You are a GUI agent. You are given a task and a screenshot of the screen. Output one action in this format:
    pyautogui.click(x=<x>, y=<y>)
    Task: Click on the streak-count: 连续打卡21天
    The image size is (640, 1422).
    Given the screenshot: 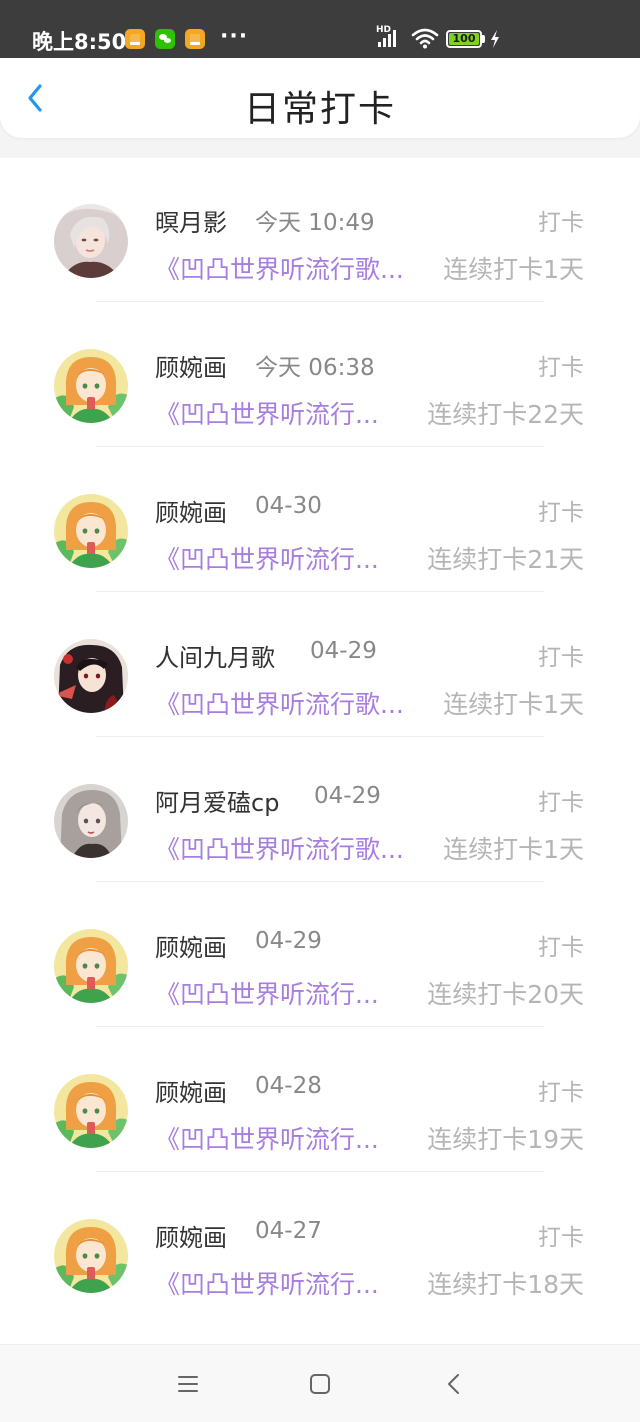 What is the action you would take?
    pyautogui.click(x=505, y=559)
    